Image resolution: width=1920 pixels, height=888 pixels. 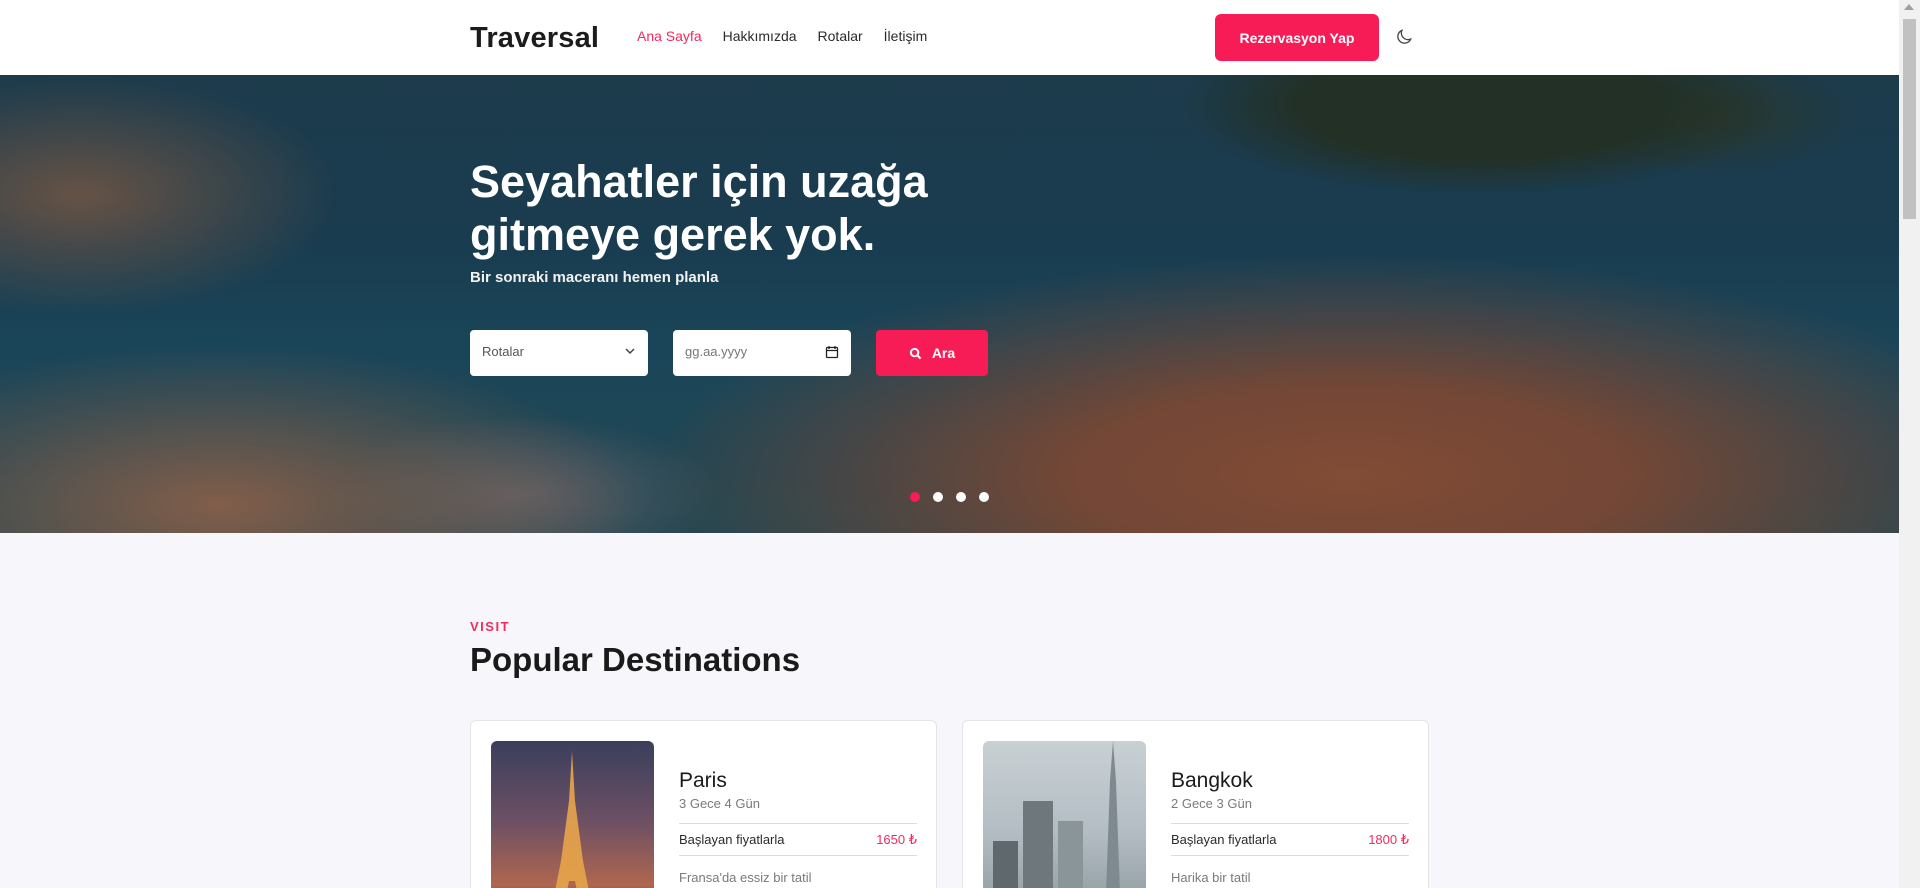 I want to click on destination-duration: 2 Gece 3 Gün, so click(x=1211, y=803).